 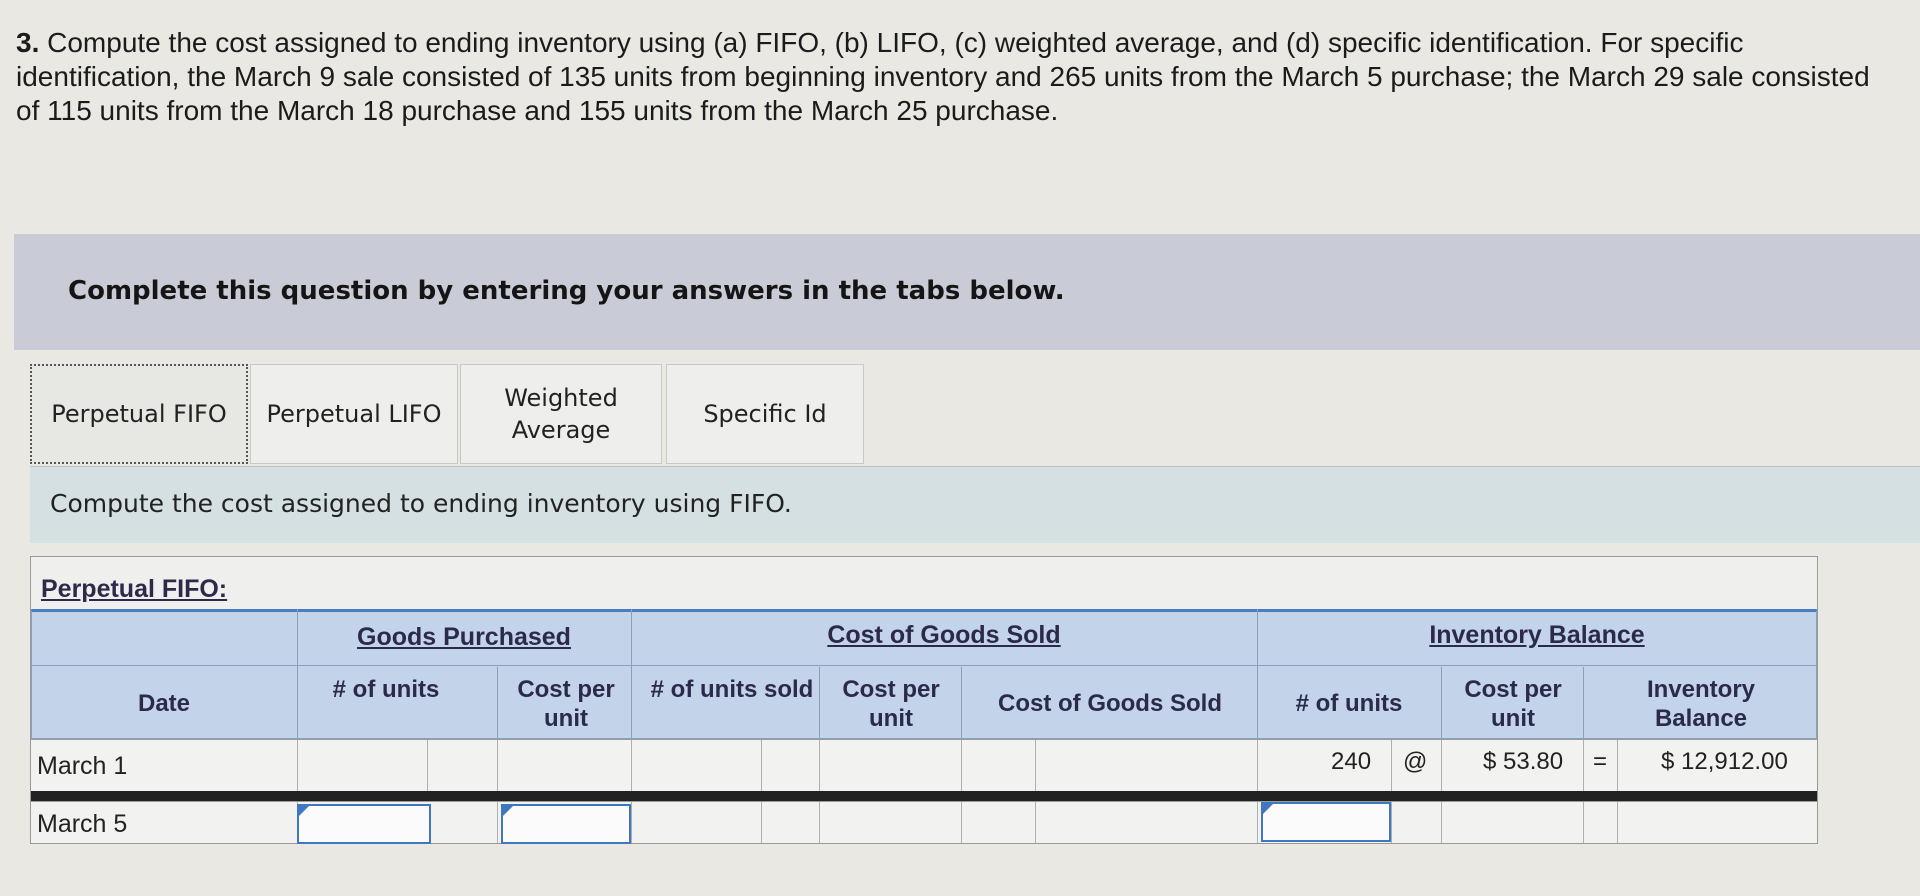 What do you see at coordinates (82, 824) in the screenshot?
I see `row-date: March 5` at bounding box center [82, 824].